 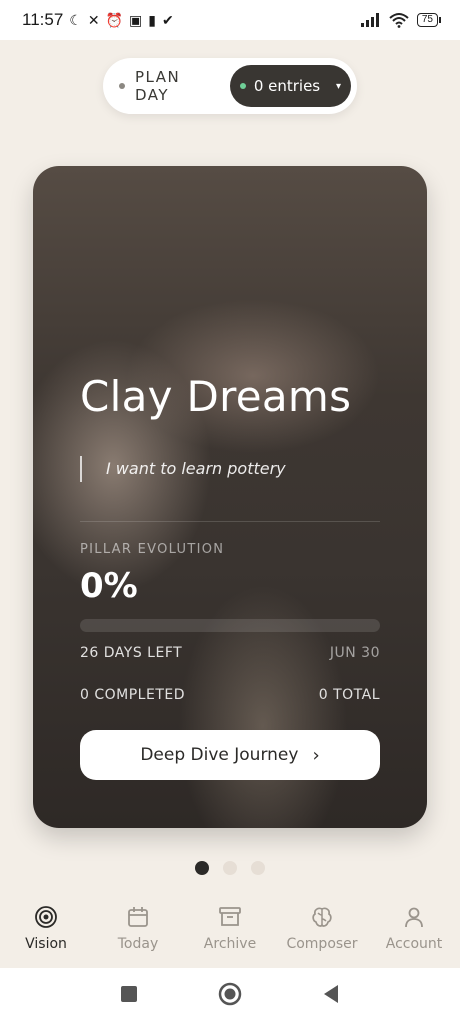 What do you see at coordinates (414, 944) in the screenshot?
I see `nav-label-account: Account` at bounding box center [414, 944].